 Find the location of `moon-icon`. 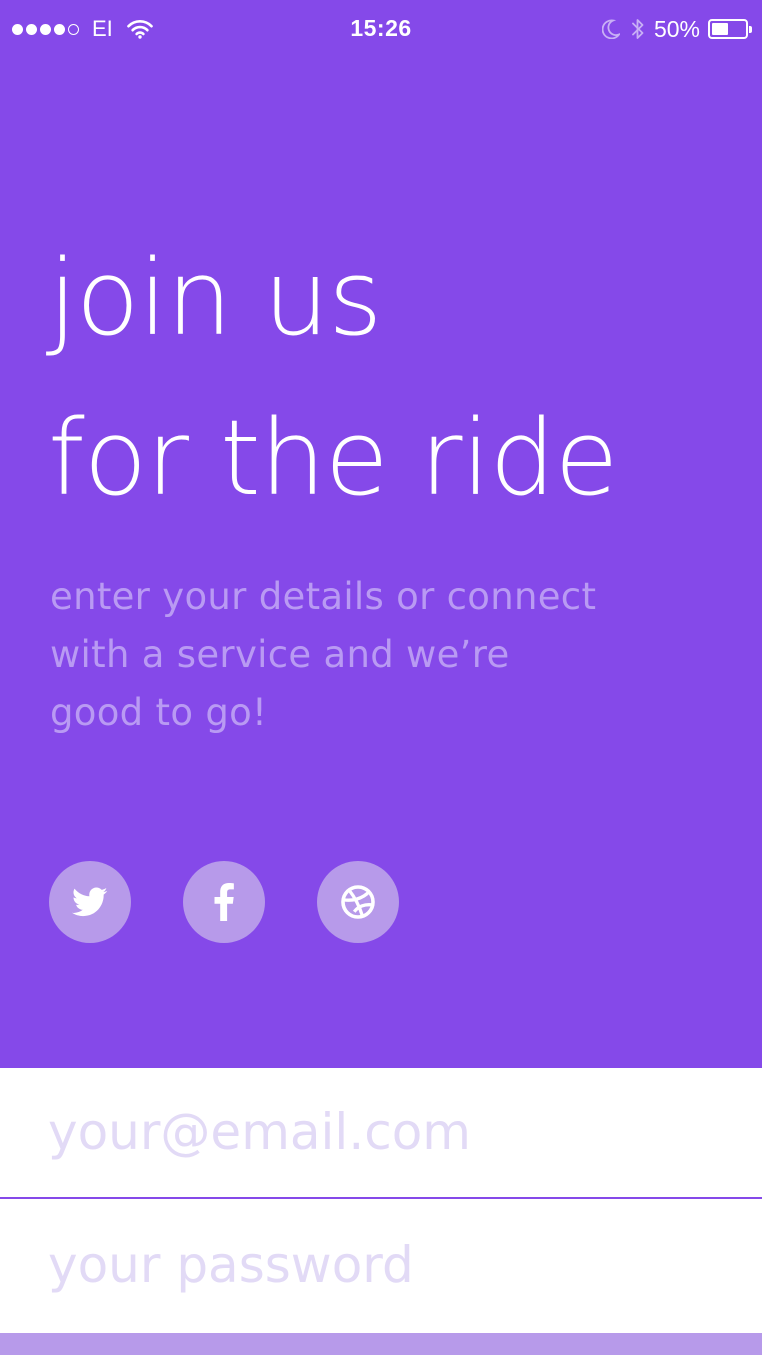

moon-icon is located at coordinates (610, 29).